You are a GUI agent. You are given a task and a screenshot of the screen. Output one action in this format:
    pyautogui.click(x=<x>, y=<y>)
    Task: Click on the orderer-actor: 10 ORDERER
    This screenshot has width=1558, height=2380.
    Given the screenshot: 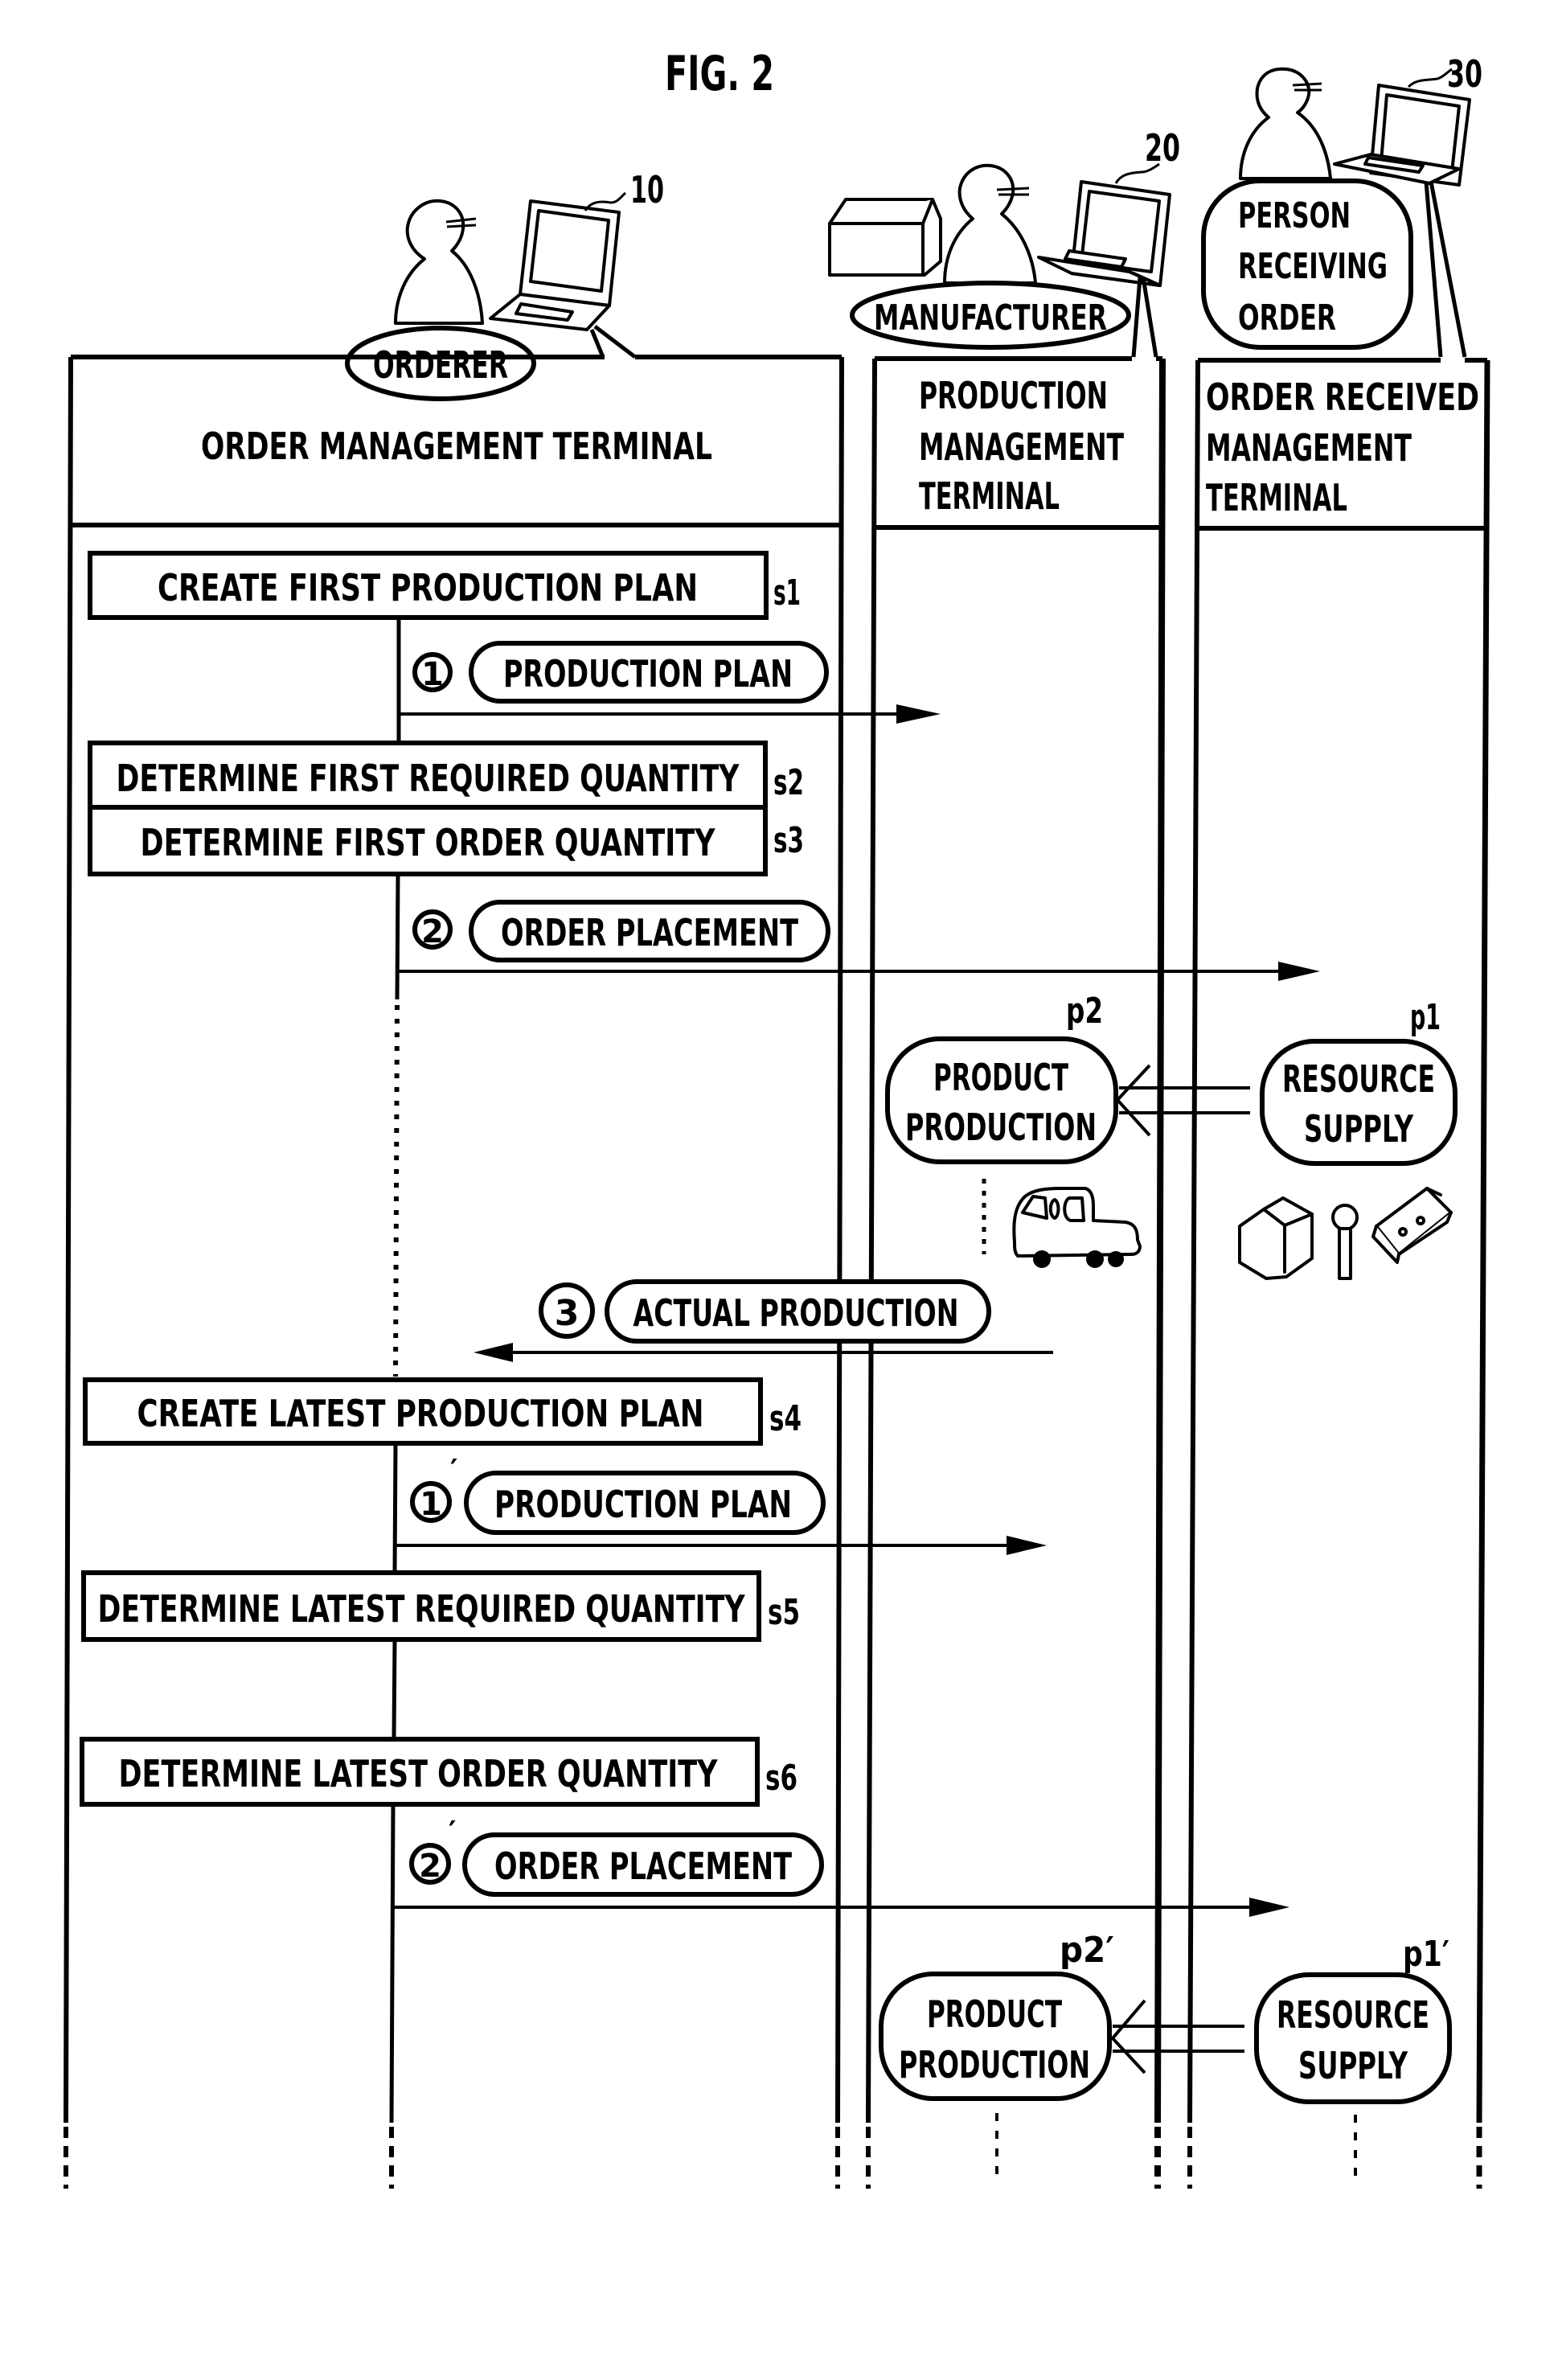 What is the action you would take?
    pyautogui.click(x=504, y=284)
    